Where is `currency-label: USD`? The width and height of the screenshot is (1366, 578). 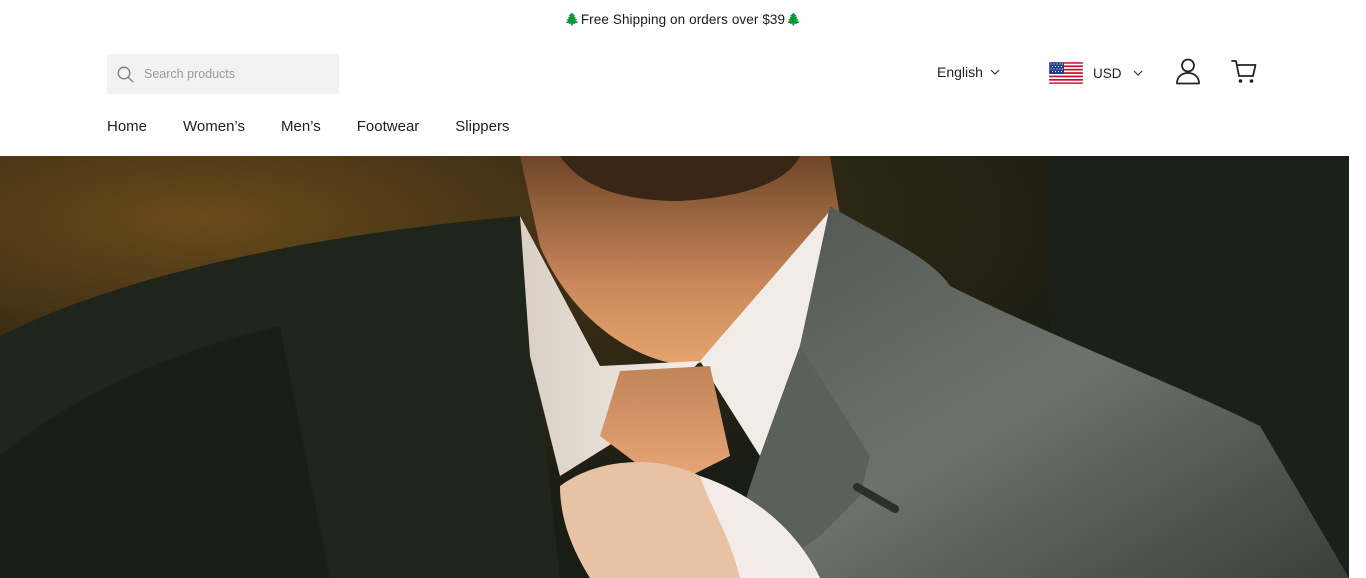 currency-label: USD is located at coordinates (1107, 73).